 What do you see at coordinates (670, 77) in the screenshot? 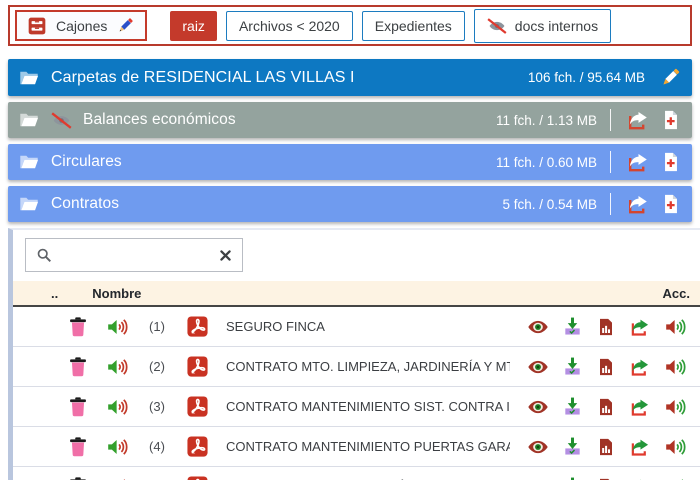
I see `edit-folders-icon` at bounding box center [670, 77].